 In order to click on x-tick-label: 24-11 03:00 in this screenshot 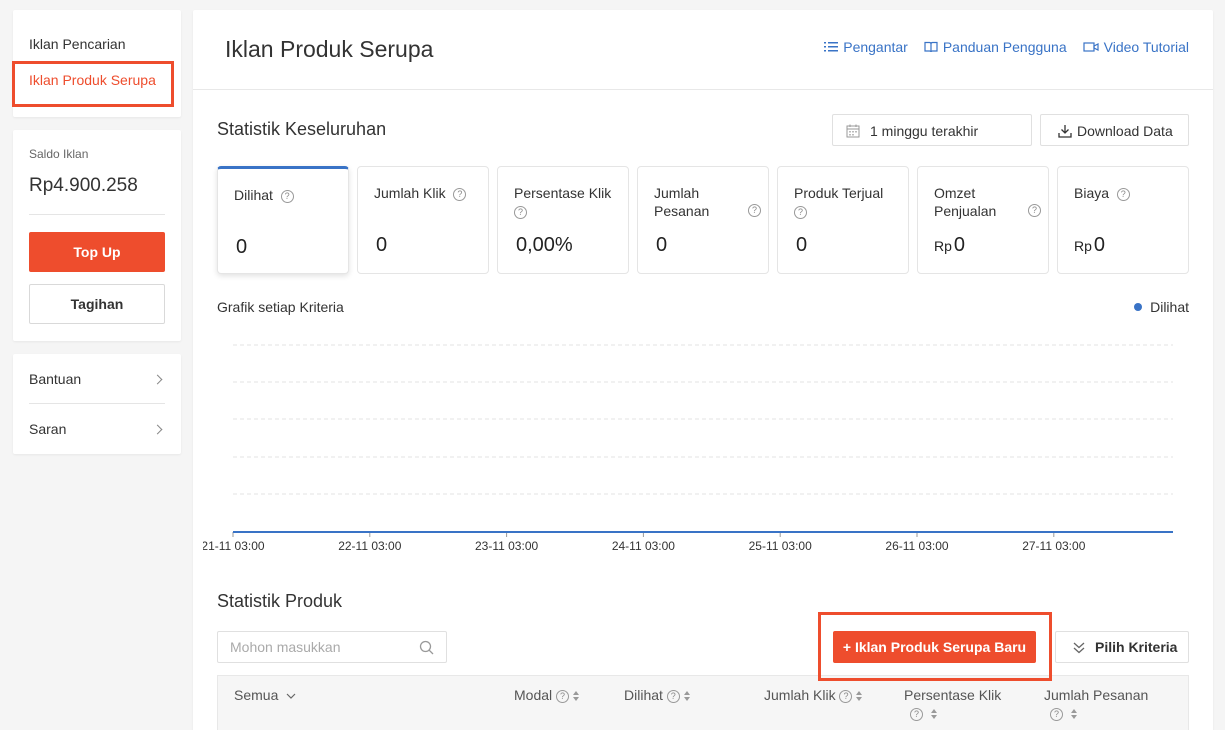, I will do `click(643, 546)`.